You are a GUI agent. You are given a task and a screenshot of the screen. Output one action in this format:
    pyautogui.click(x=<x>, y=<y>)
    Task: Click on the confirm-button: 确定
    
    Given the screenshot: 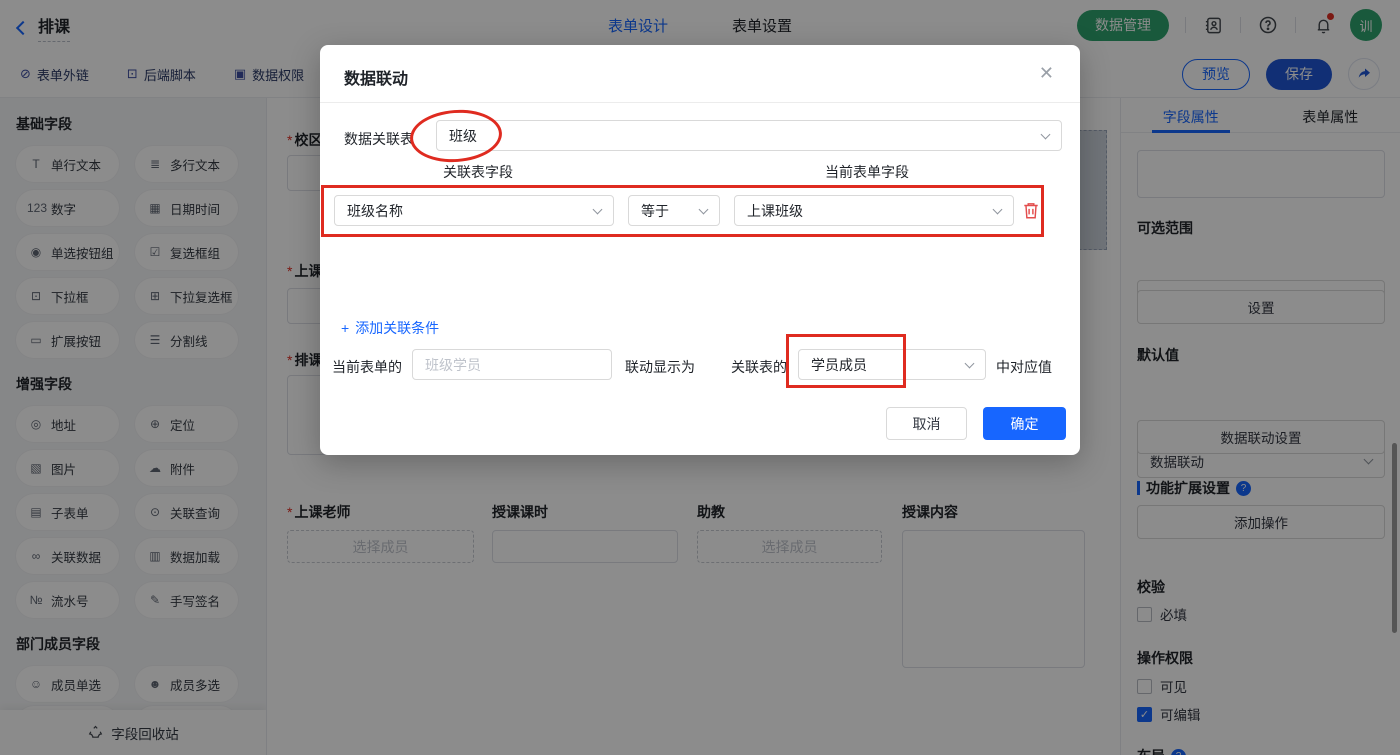 What is the action you would take?
    pyautogui.click(x=1024, y=423)
    